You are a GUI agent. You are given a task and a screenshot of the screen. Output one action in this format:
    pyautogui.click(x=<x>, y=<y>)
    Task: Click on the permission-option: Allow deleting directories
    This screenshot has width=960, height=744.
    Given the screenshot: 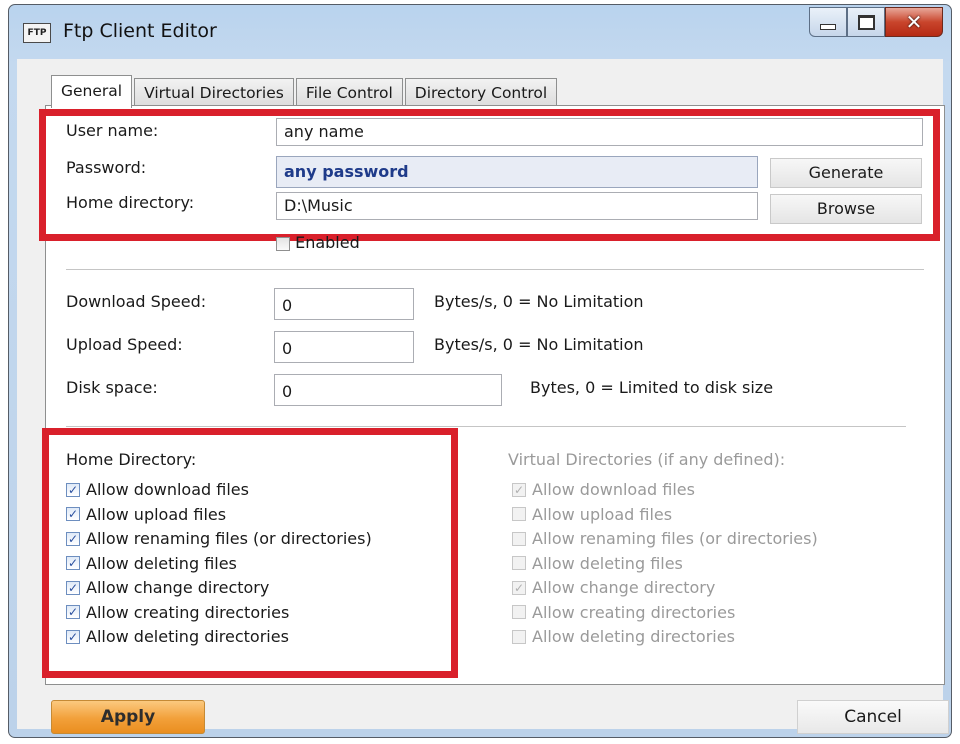 What is the action you would take?
    pyautogui.click(x=623, y=636)
    